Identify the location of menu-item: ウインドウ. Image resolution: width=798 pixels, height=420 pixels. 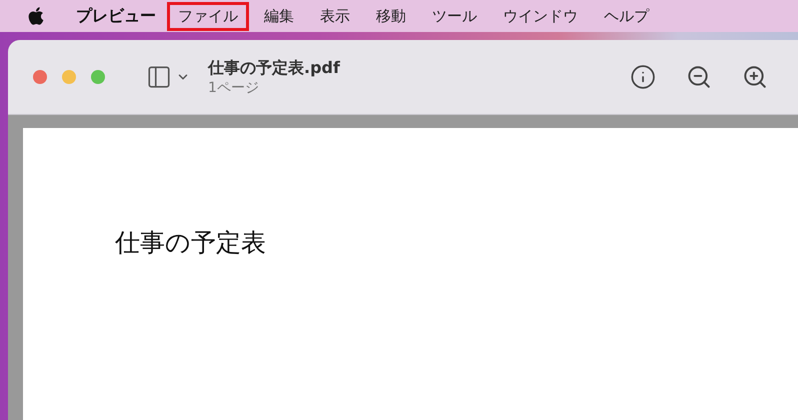
(540, 16).